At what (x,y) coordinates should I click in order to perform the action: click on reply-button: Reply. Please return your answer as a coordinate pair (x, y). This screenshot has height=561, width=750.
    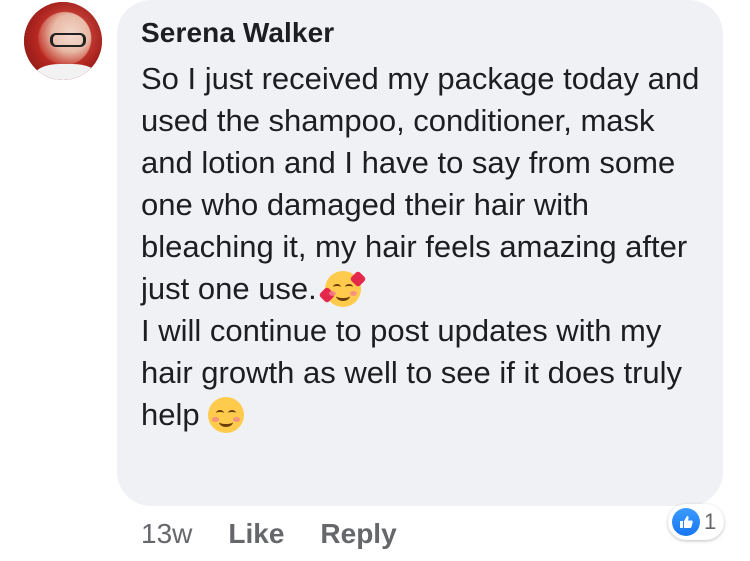
    Looking at the image, I should click on (358, 534).